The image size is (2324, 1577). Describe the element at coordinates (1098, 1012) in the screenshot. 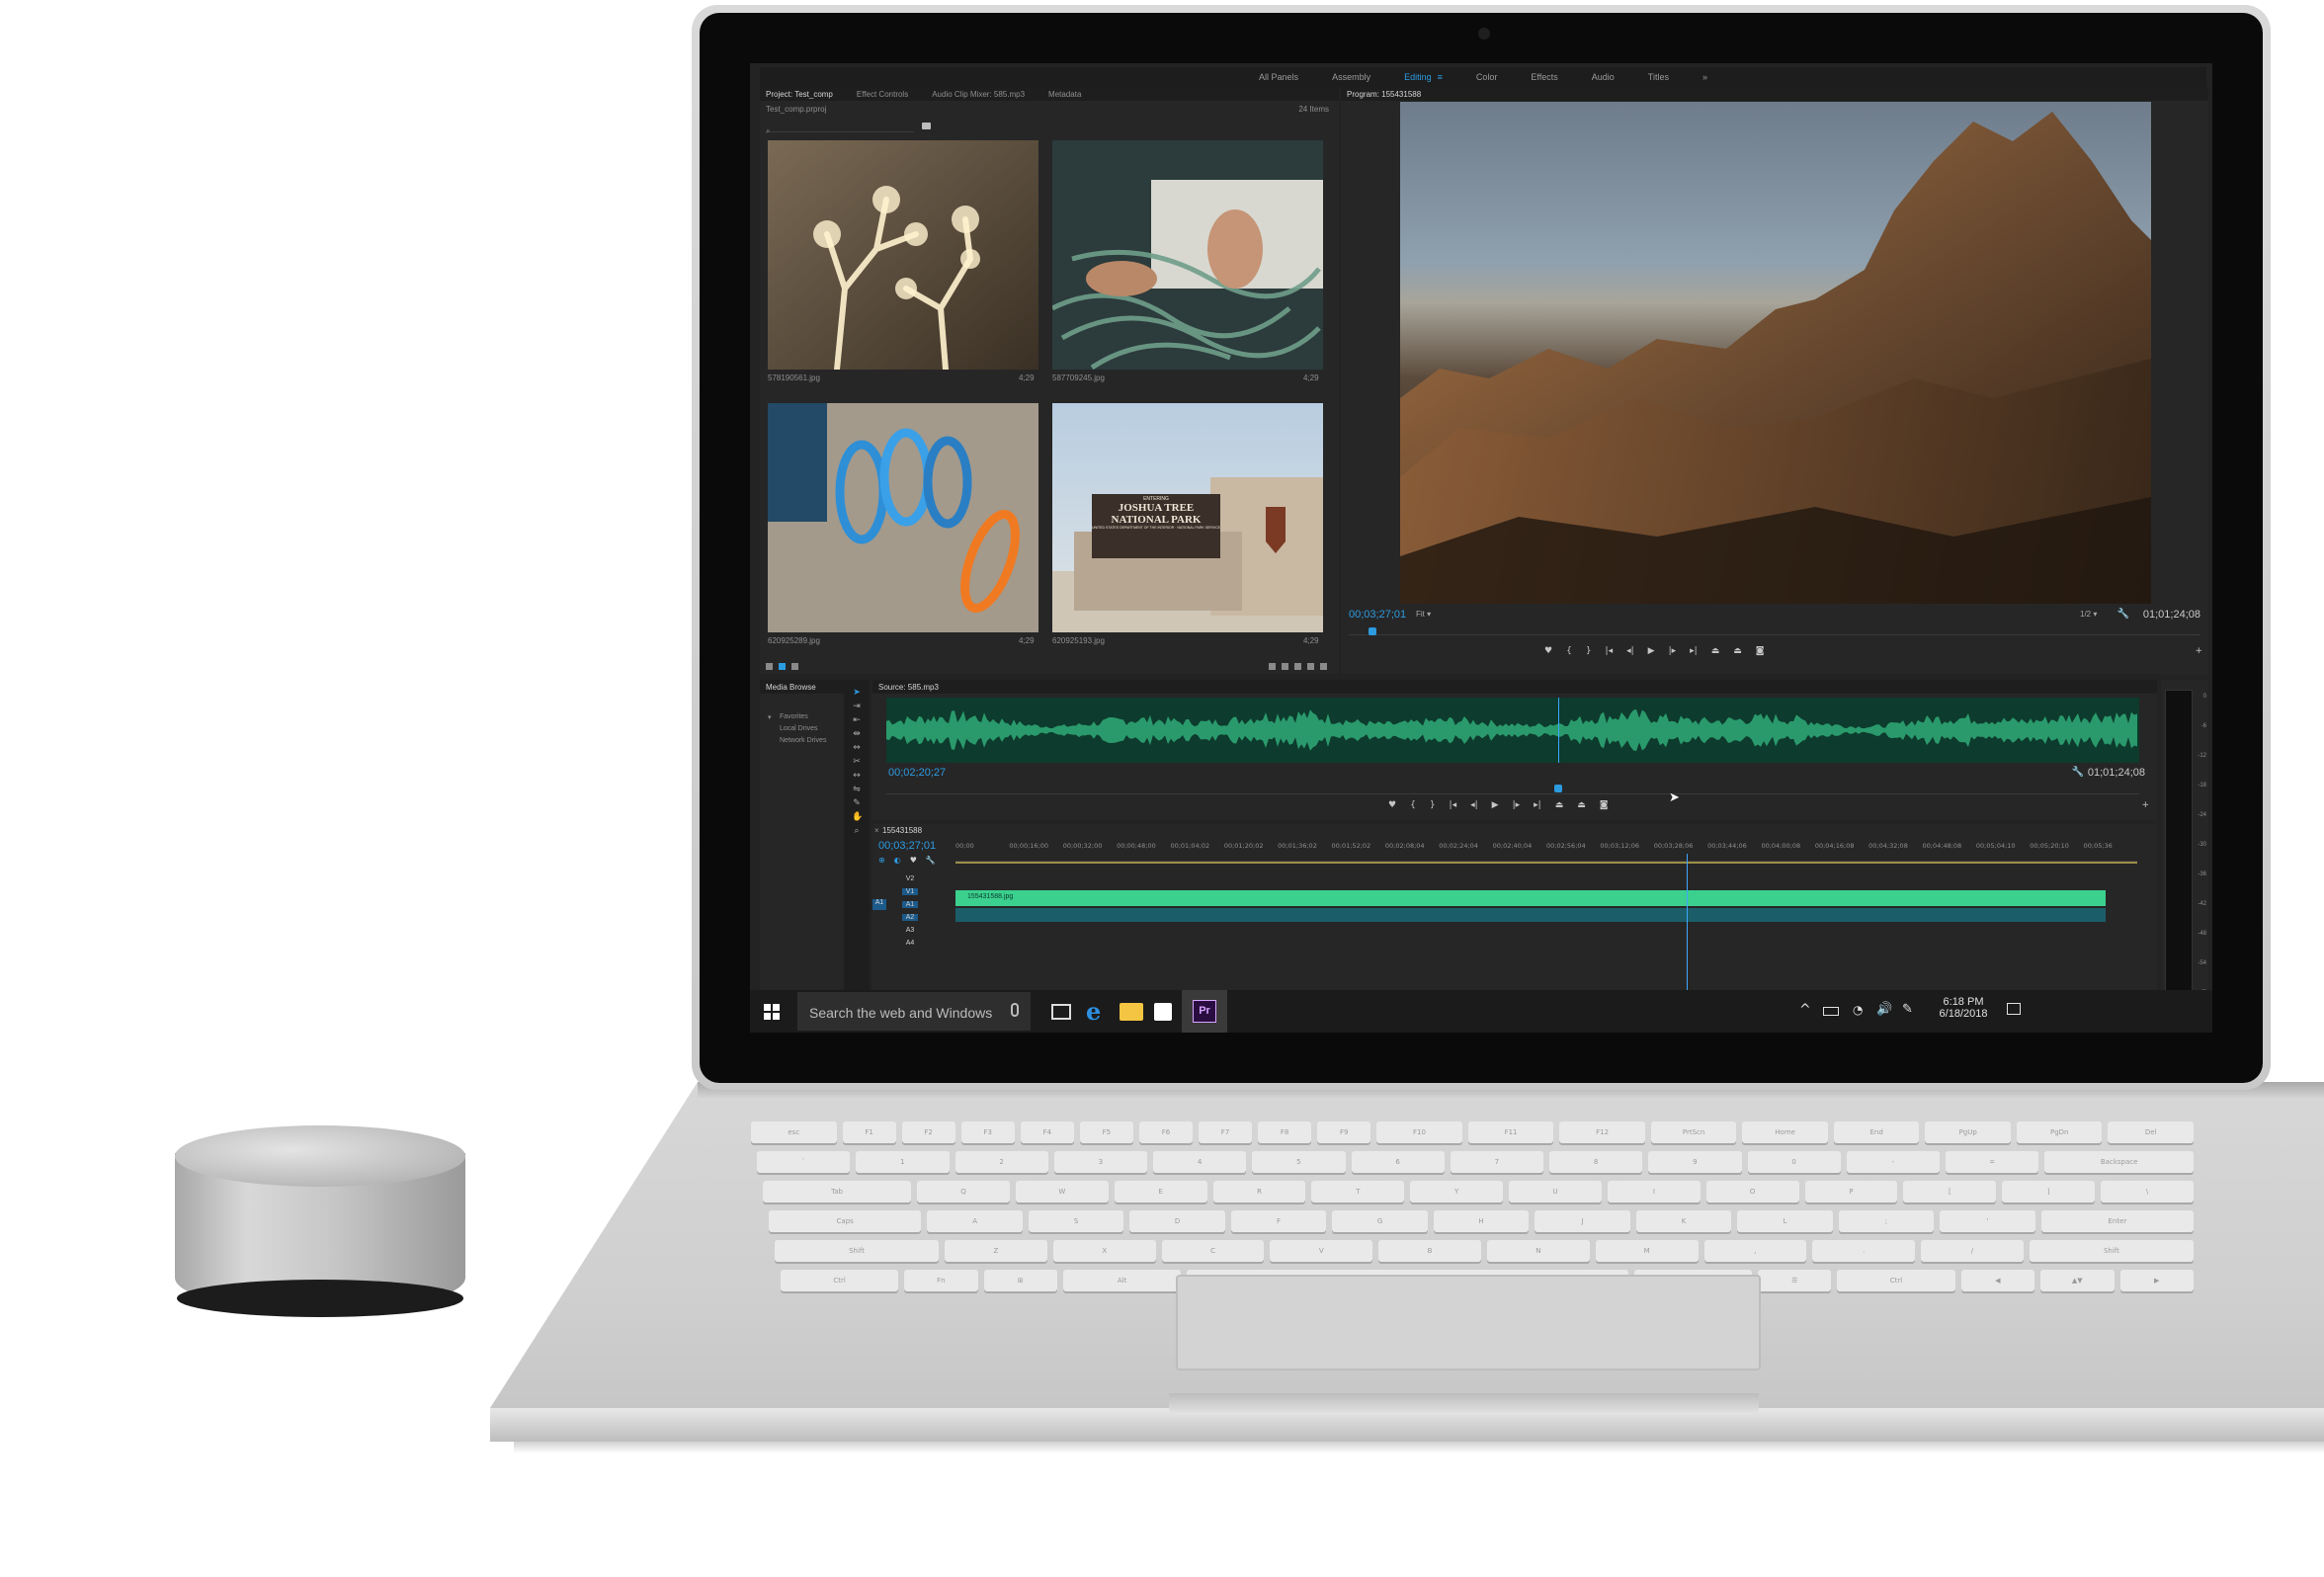

I see `edge-browser-icon: e` at that location.